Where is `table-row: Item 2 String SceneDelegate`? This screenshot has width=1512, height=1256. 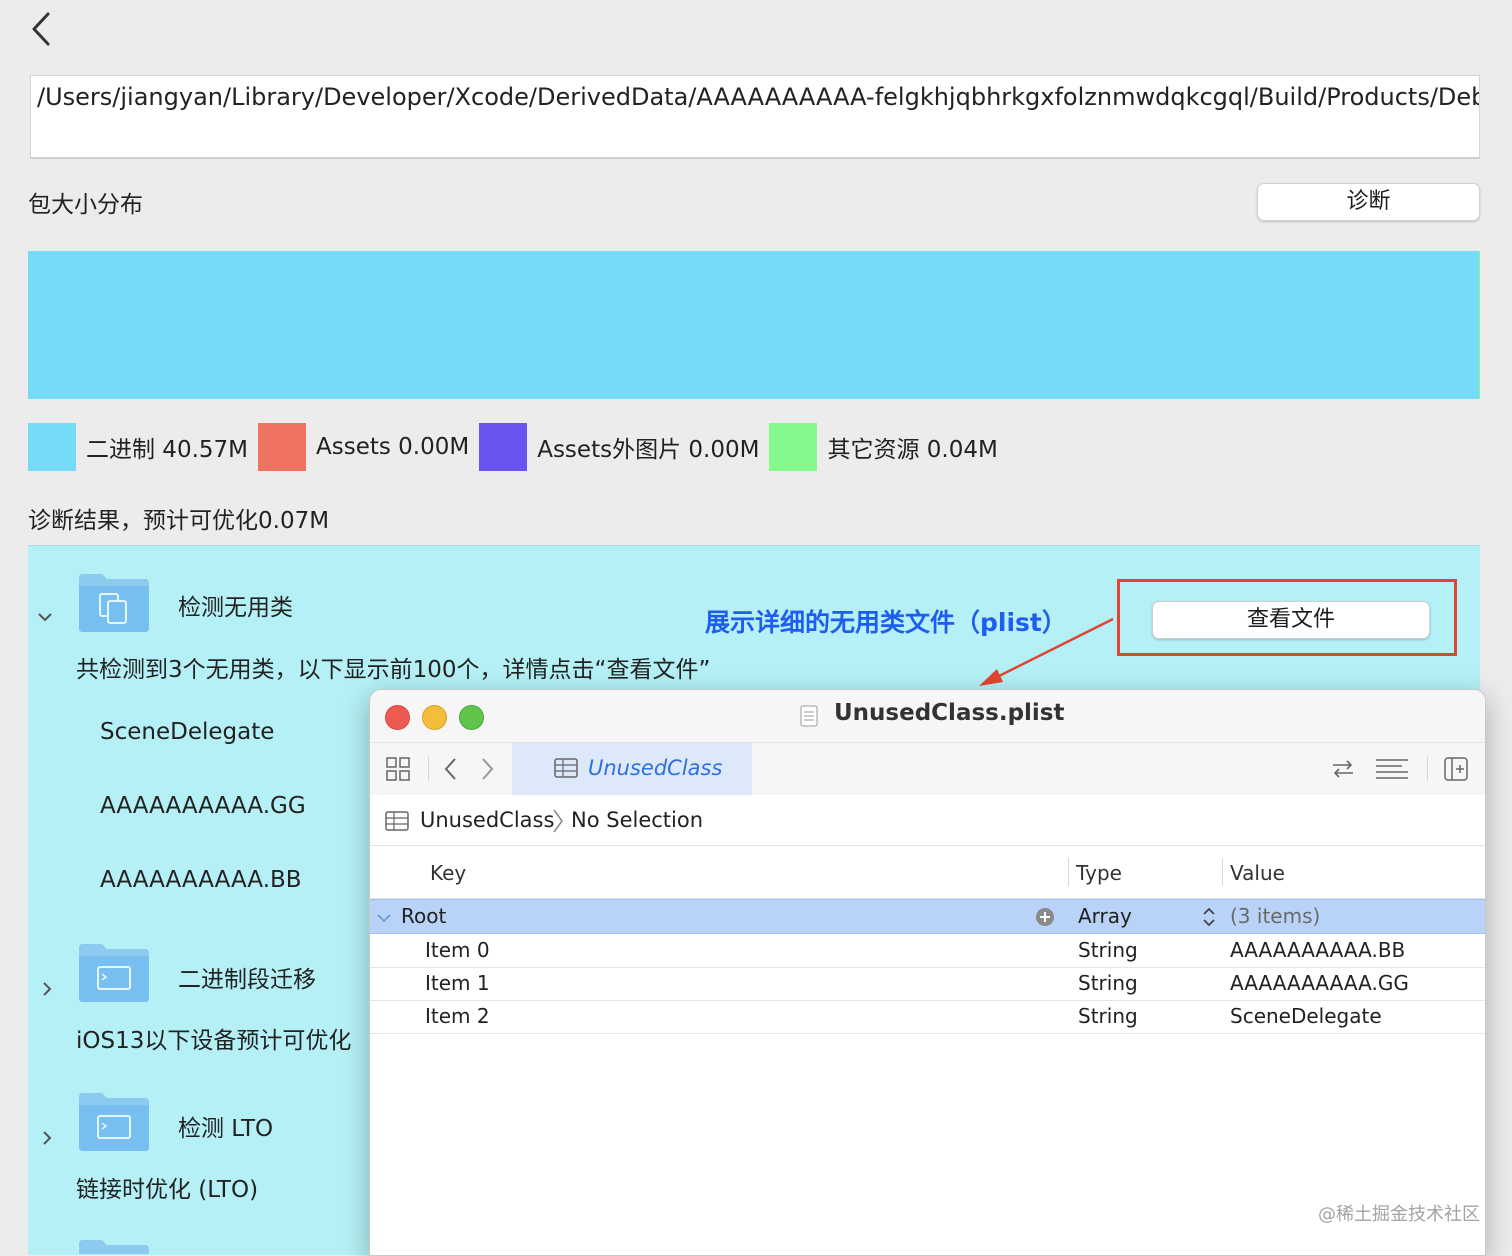
table-row: Item 2 String SceneDelegate is located at coordinates (927, 1017).